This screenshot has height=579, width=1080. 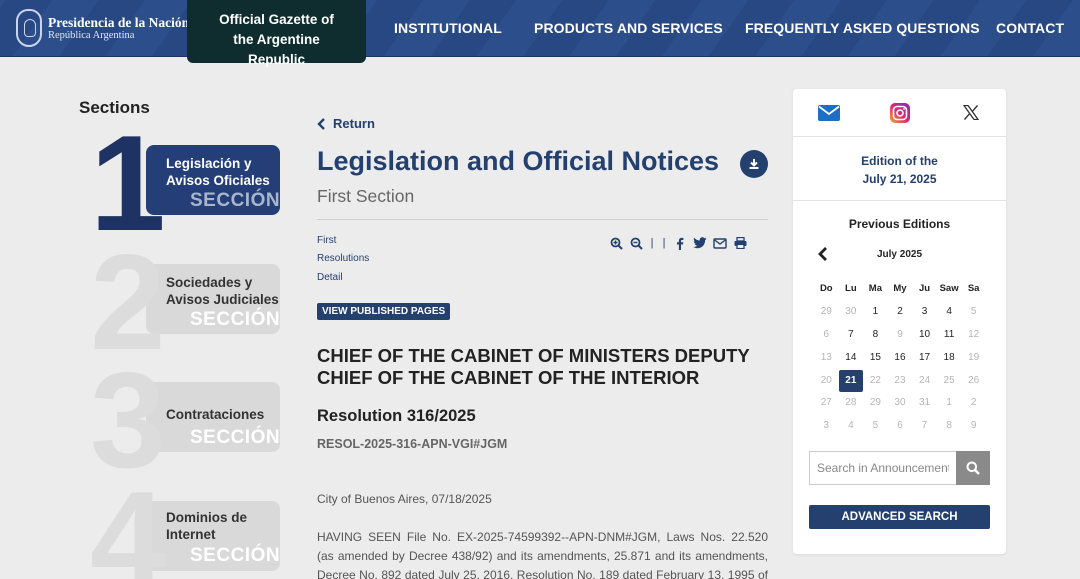 What do you see at coordinates (518, 161) in the screenshot?
I see `page-title: Legislation and Official Notices` at bounding box center [518, 161].